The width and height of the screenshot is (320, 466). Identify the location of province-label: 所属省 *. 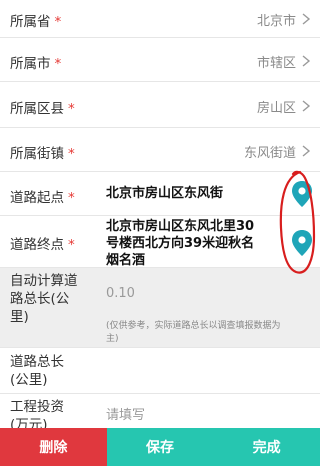
(36, 22).